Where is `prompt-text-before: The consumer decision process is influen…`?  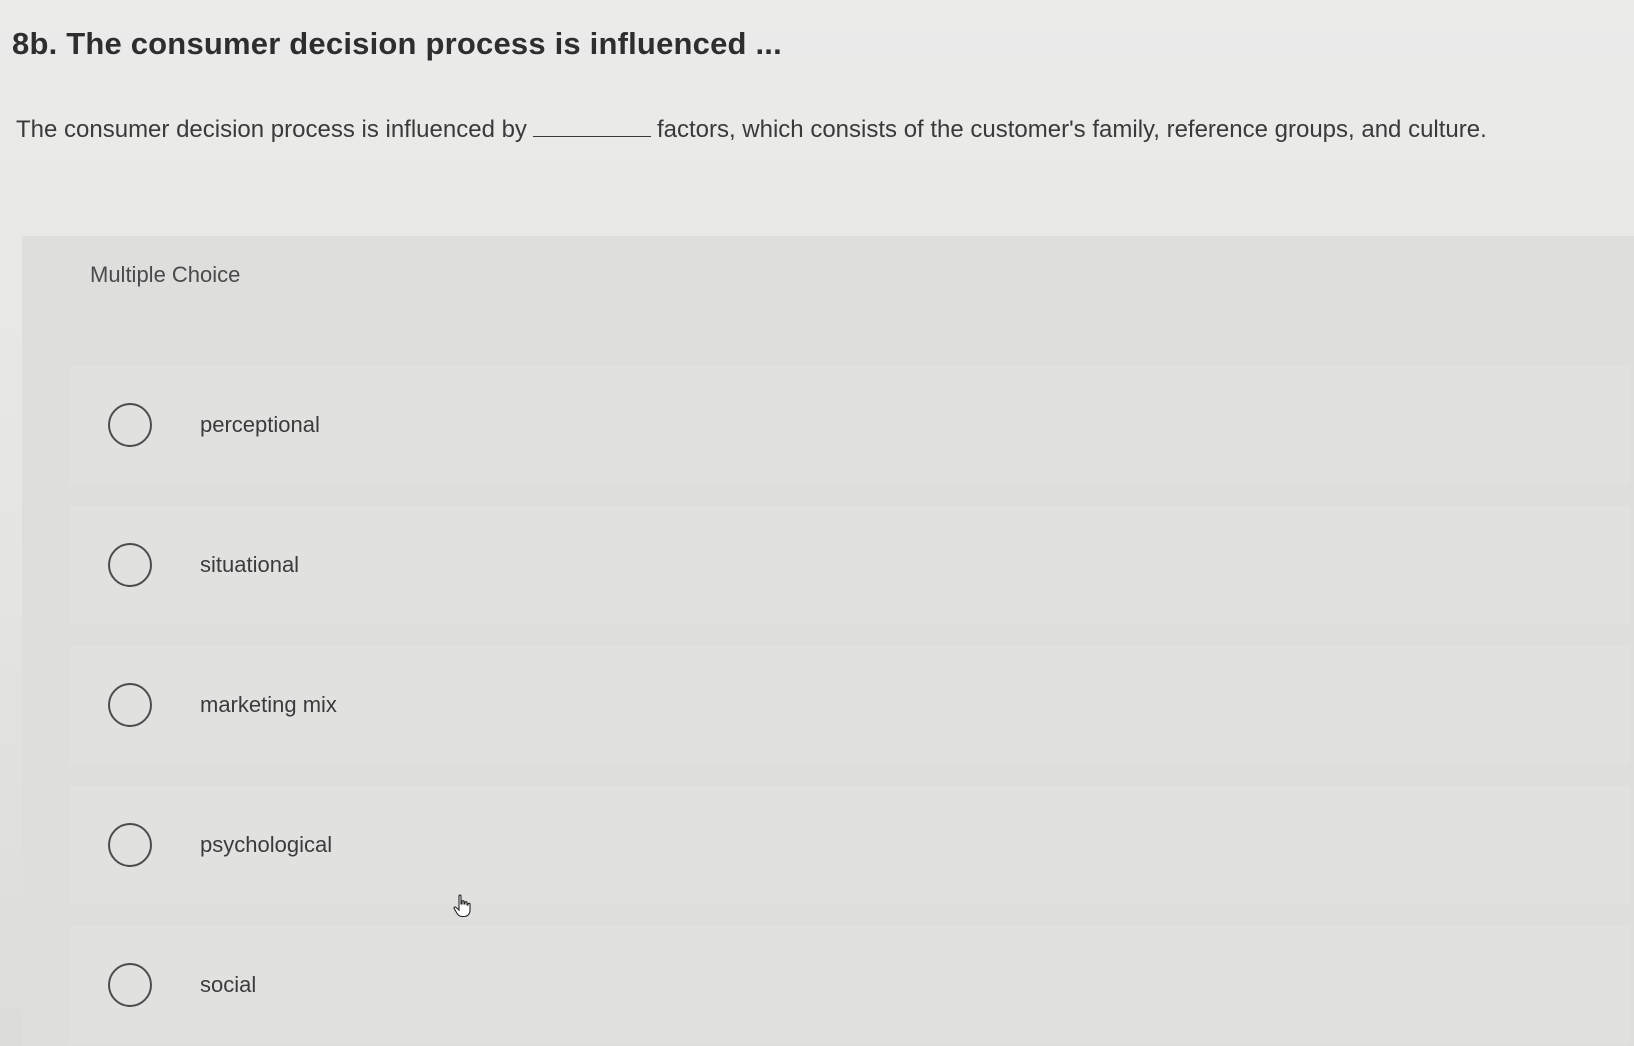 prompt-text-before: The consumer decision process is influen… is located at coordinates (271, 129).